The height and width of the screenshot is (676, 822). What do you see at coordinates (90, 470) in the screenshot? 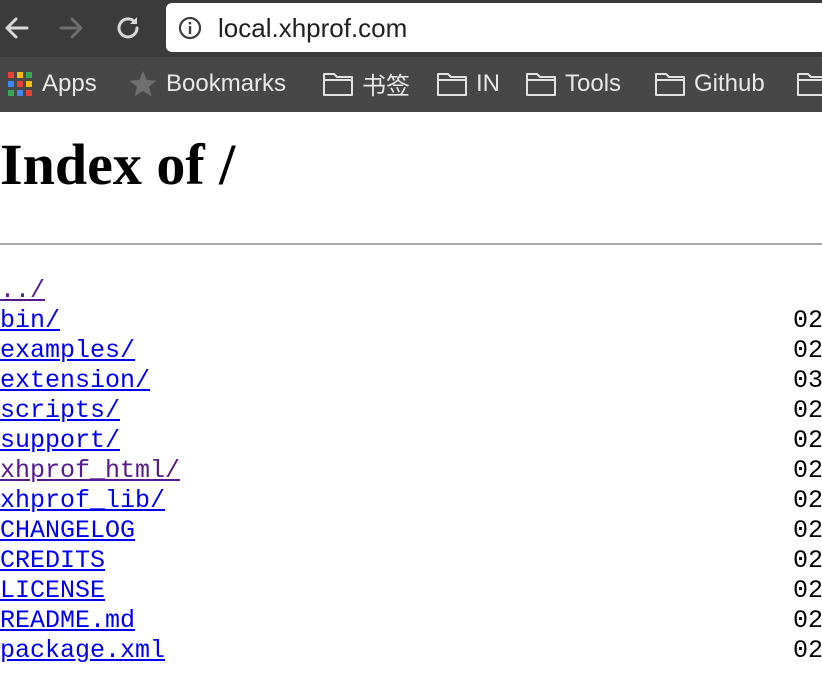
I see `file-link: xhprof_html/` at bounding box center [90, 470].